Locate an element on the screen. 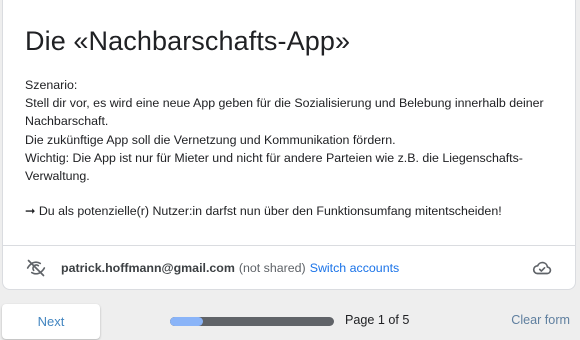 Image resolution: width=580 pixels, height=340 pixels. form-title: Die «Nachbarschafts-App» is located at coordinates (188, 41).